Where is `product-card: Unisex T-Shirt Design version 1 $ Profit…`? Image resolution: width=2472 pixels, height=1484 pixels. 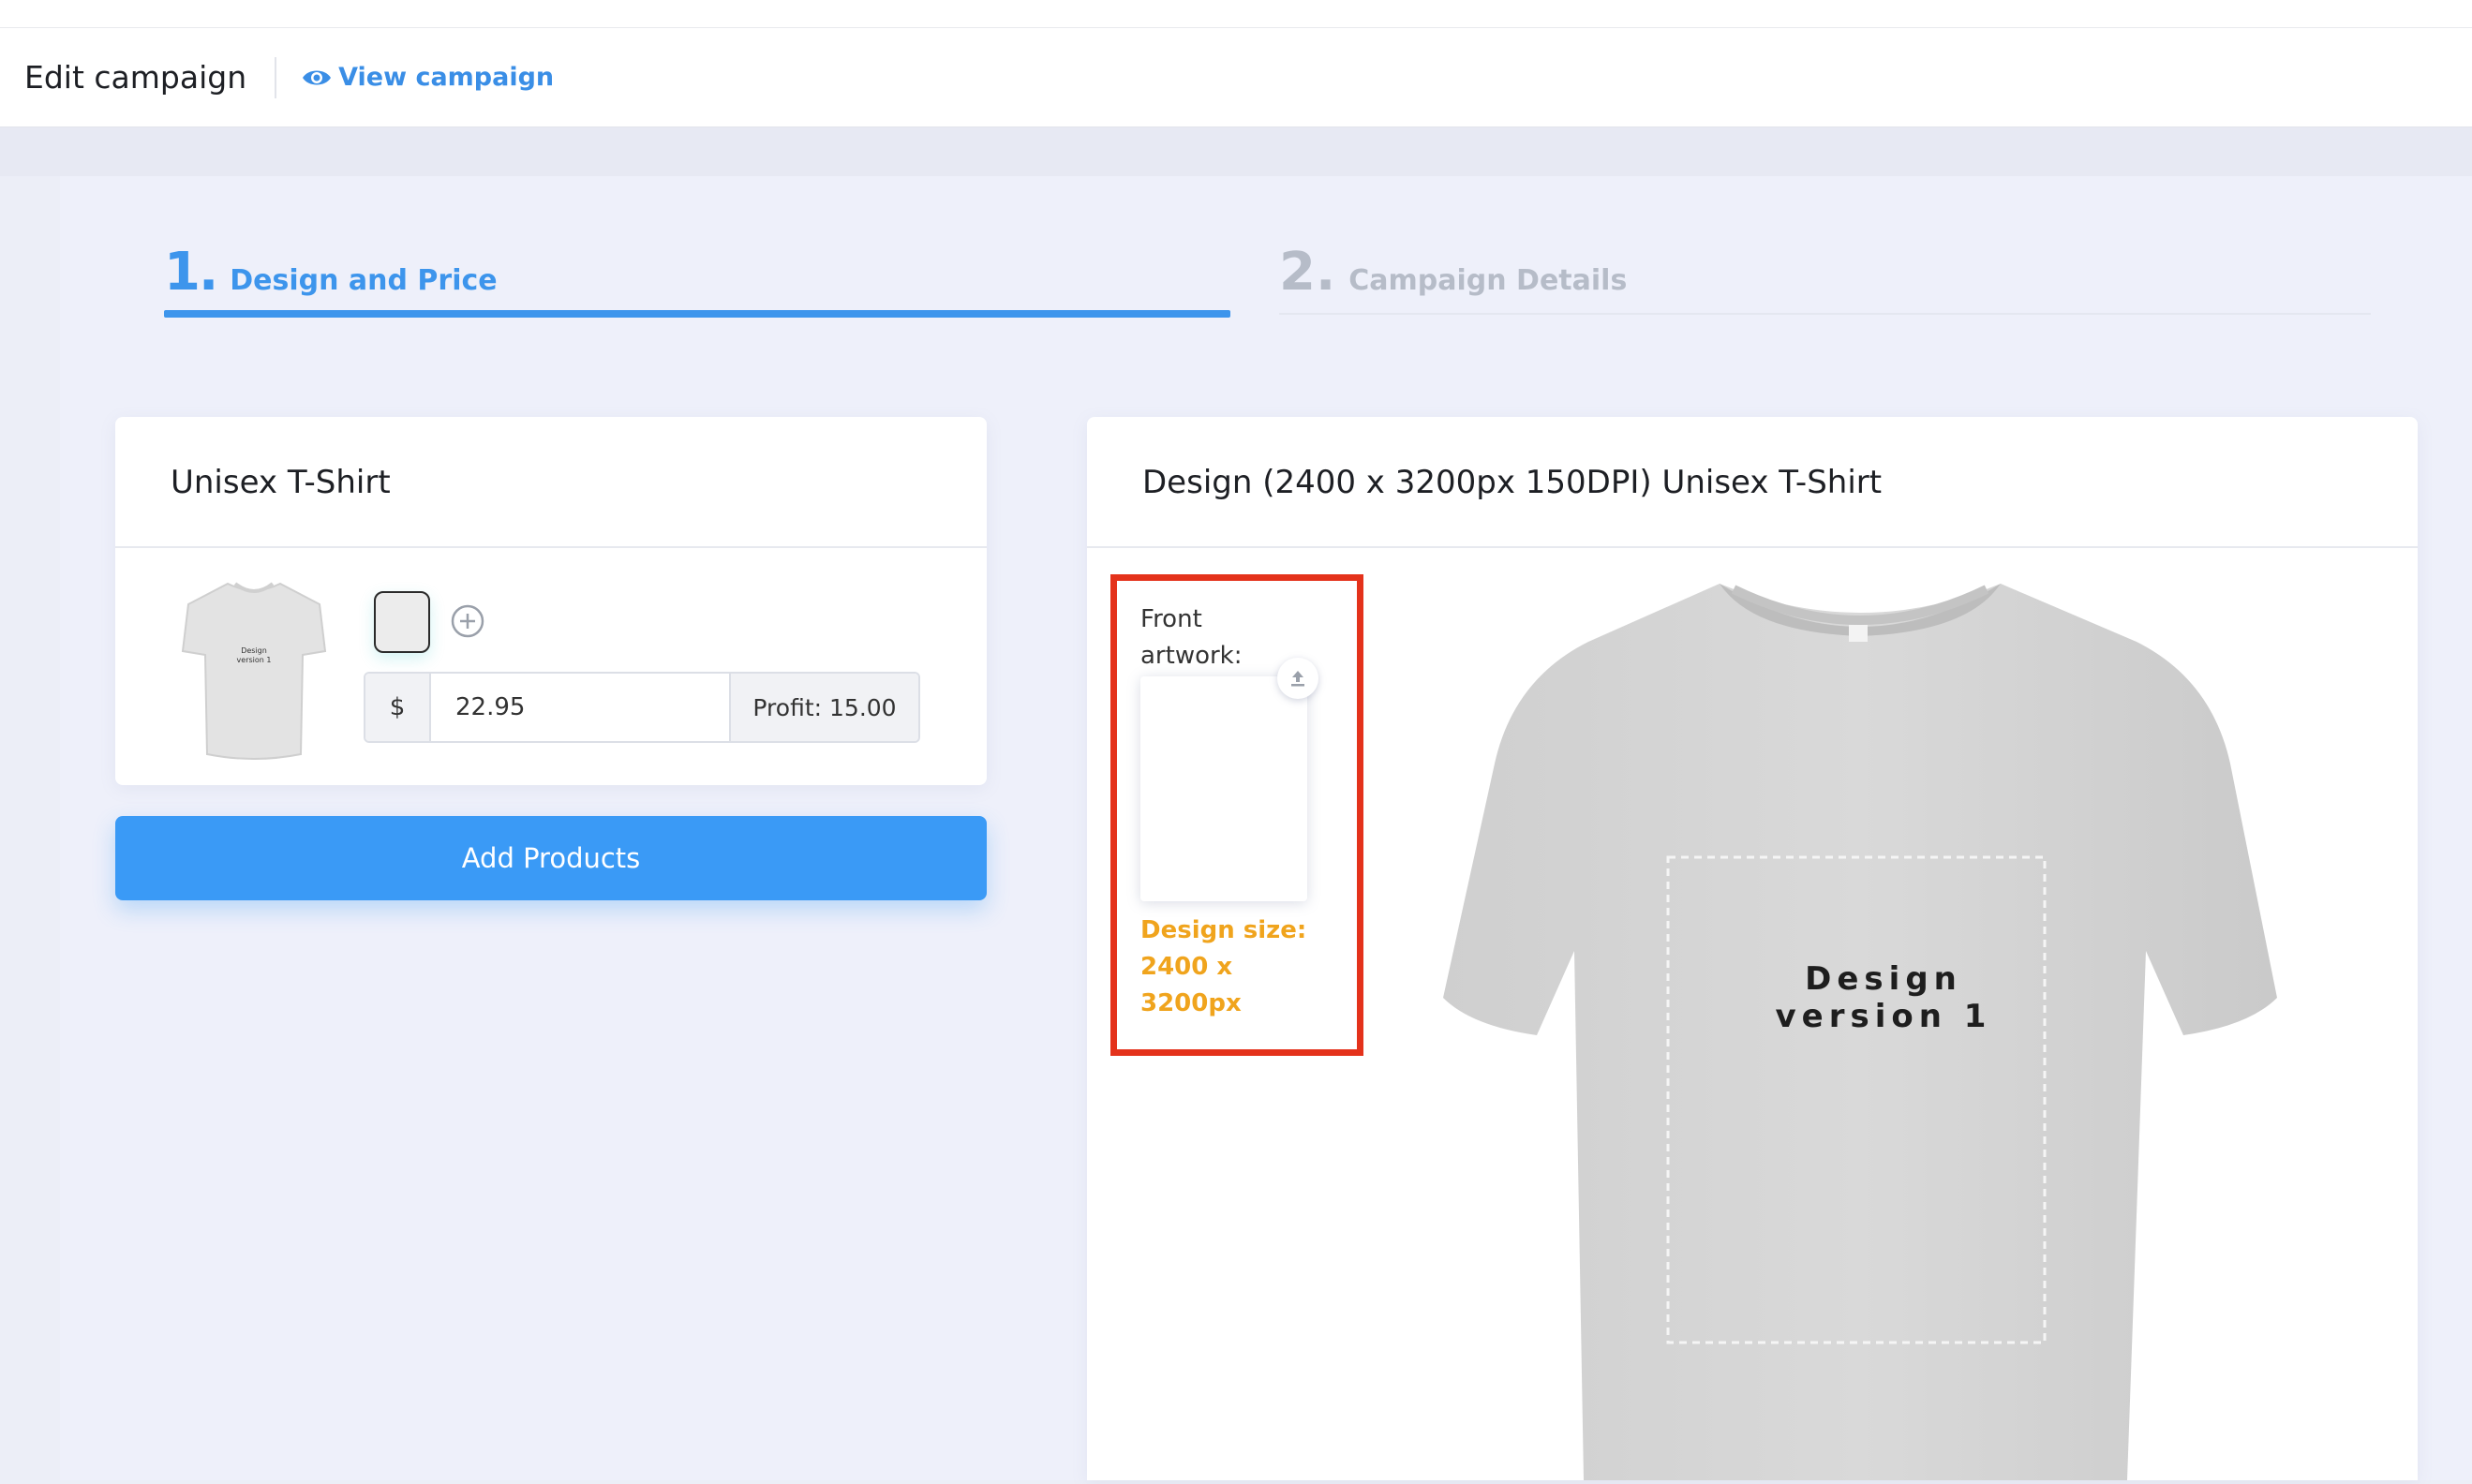
product-card: Unisex T-Shirt Design version 1 $ Profit… is located at coordinates (551, 601).